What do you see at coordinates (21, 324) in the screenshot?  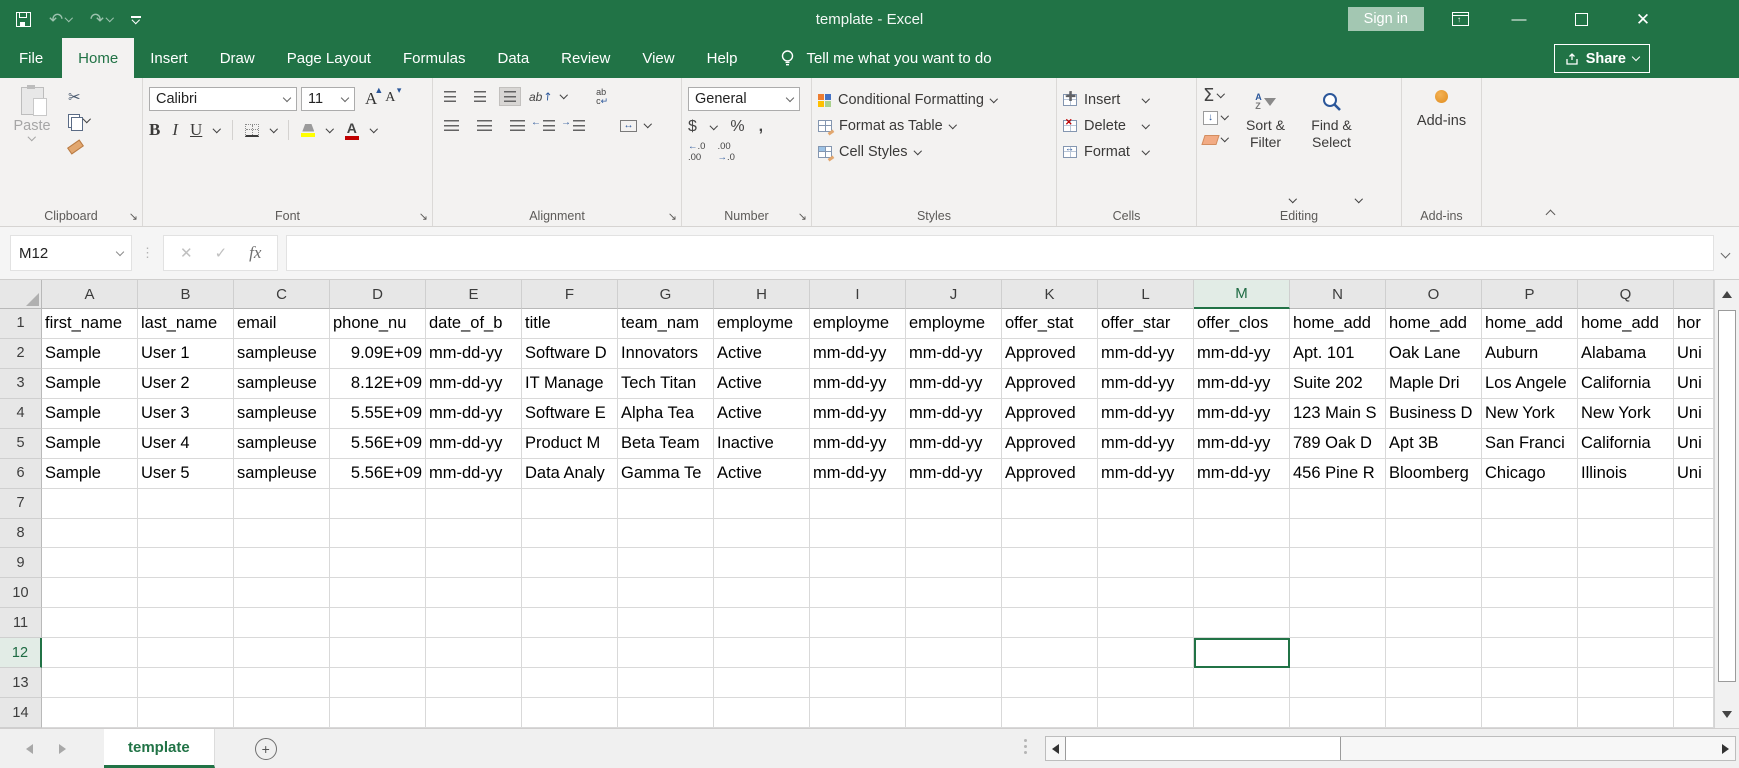 I see `row-header-1: 1` at bounding box center [21, 324].